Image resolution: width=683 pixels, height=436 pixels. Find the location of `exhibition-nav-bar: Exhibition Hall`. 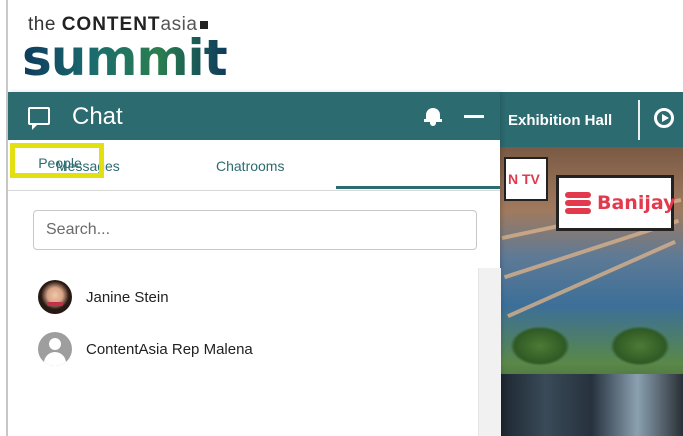

exhibition-nav-bar: Exhibition Hall is located at coordinates (591, 119).